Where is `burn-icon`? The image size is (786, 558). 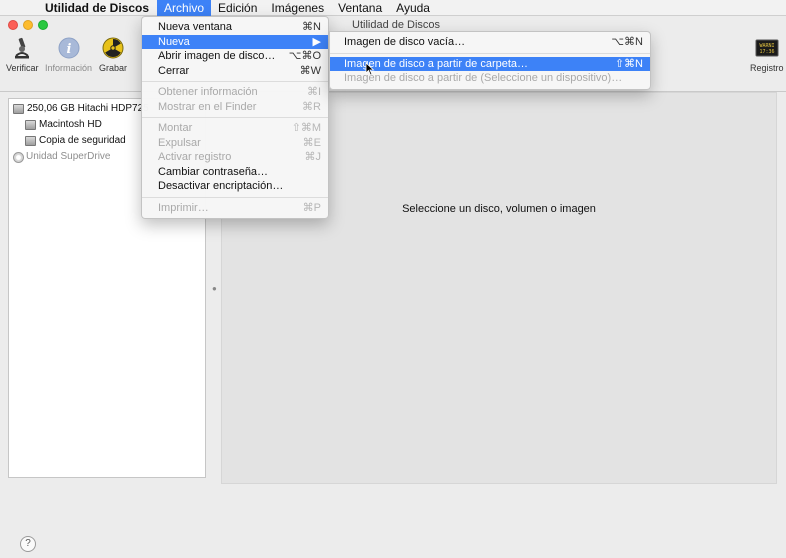
burn-icon is located at coordinates (113, 48).